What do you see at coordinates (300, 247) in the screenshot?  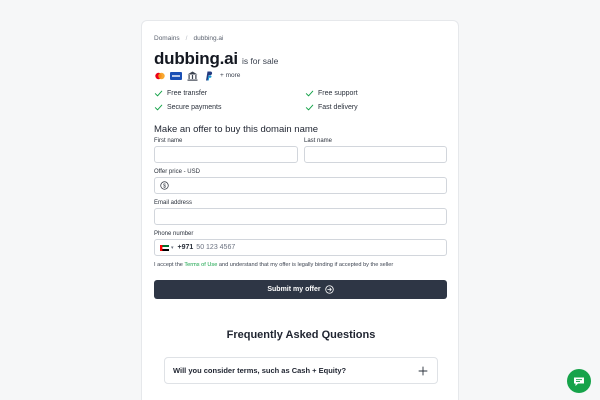 I see `phone-field: ▾ +971 50 123 4567` at bounding box center [300, 247].